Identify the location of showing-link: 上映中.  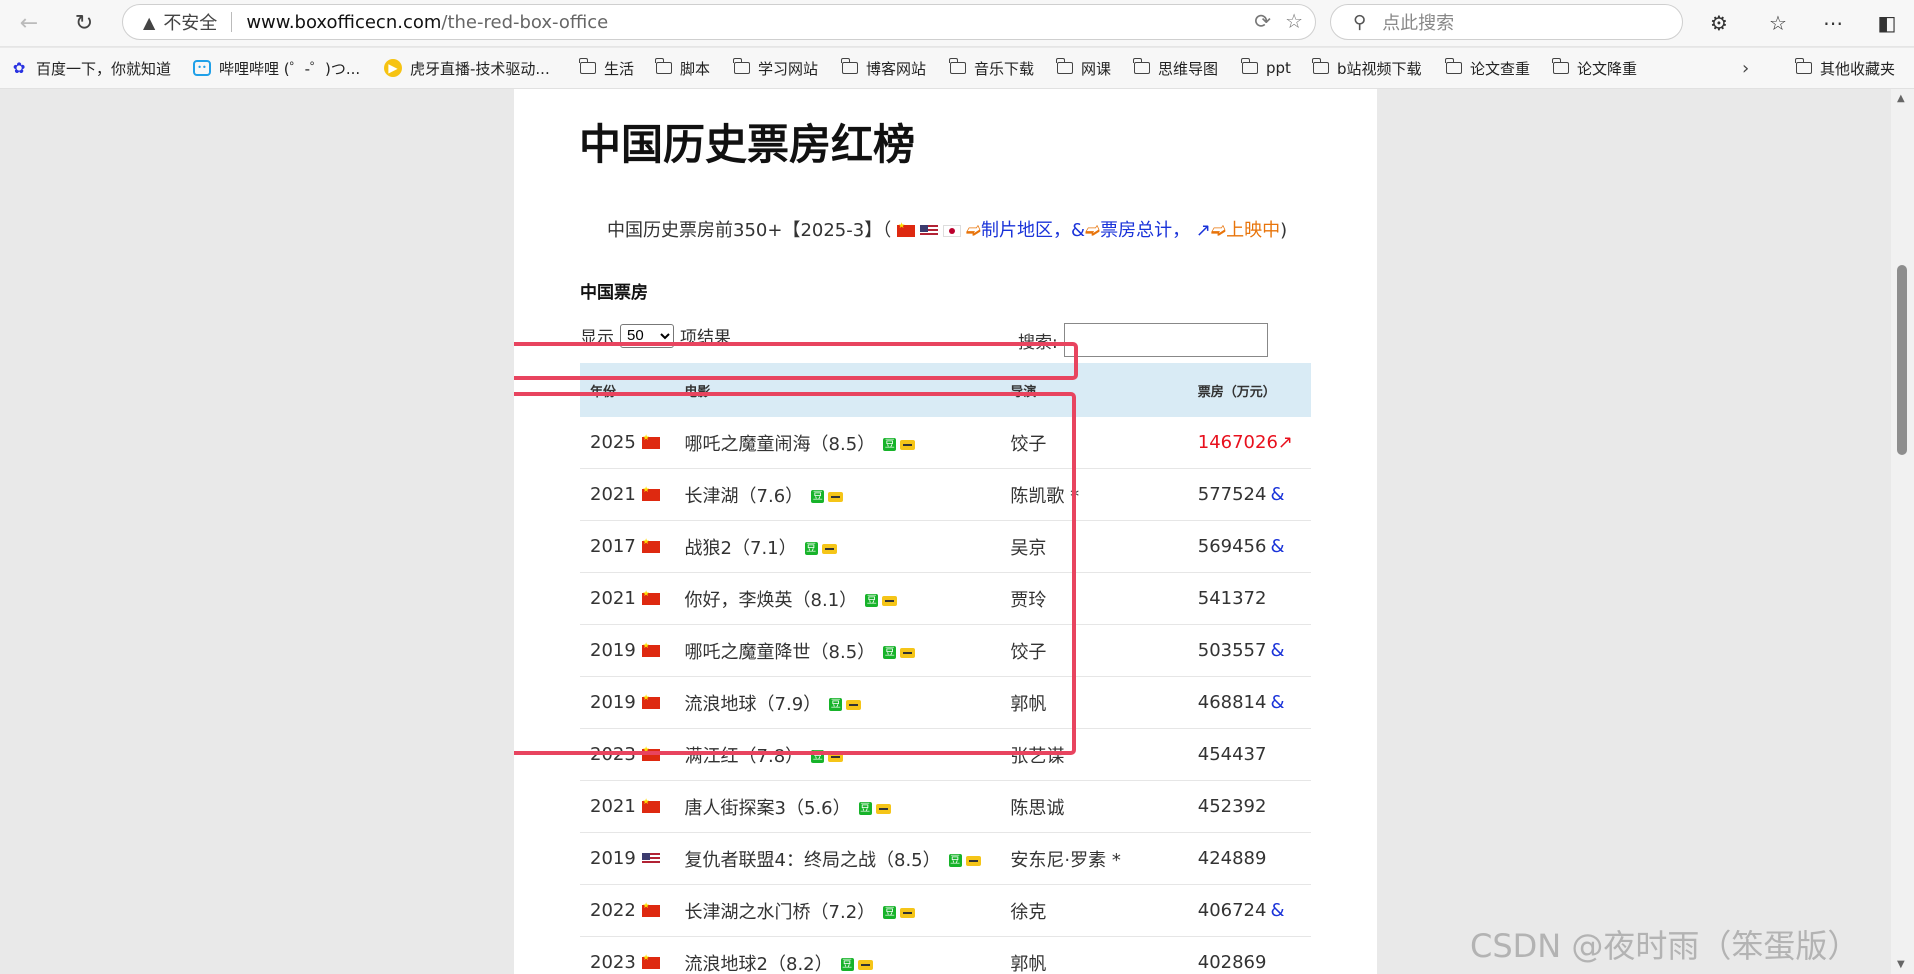
(1253, 230).